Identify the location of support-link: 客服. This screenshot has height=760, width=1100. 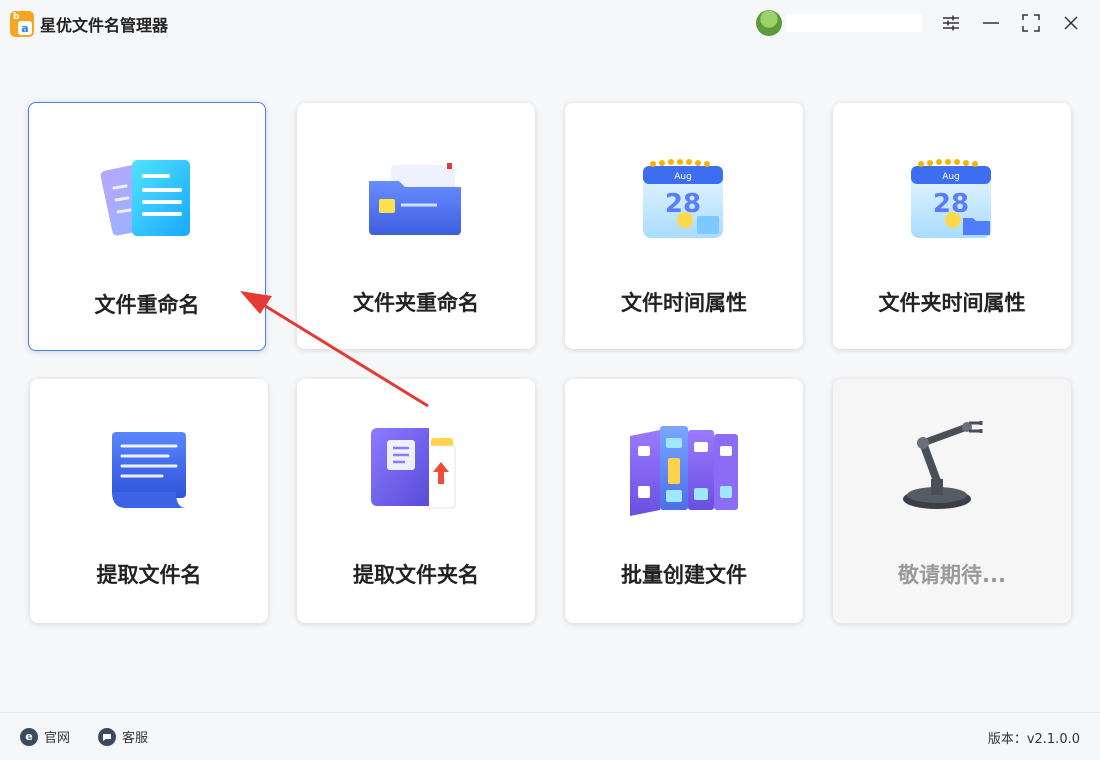
(123, 736).